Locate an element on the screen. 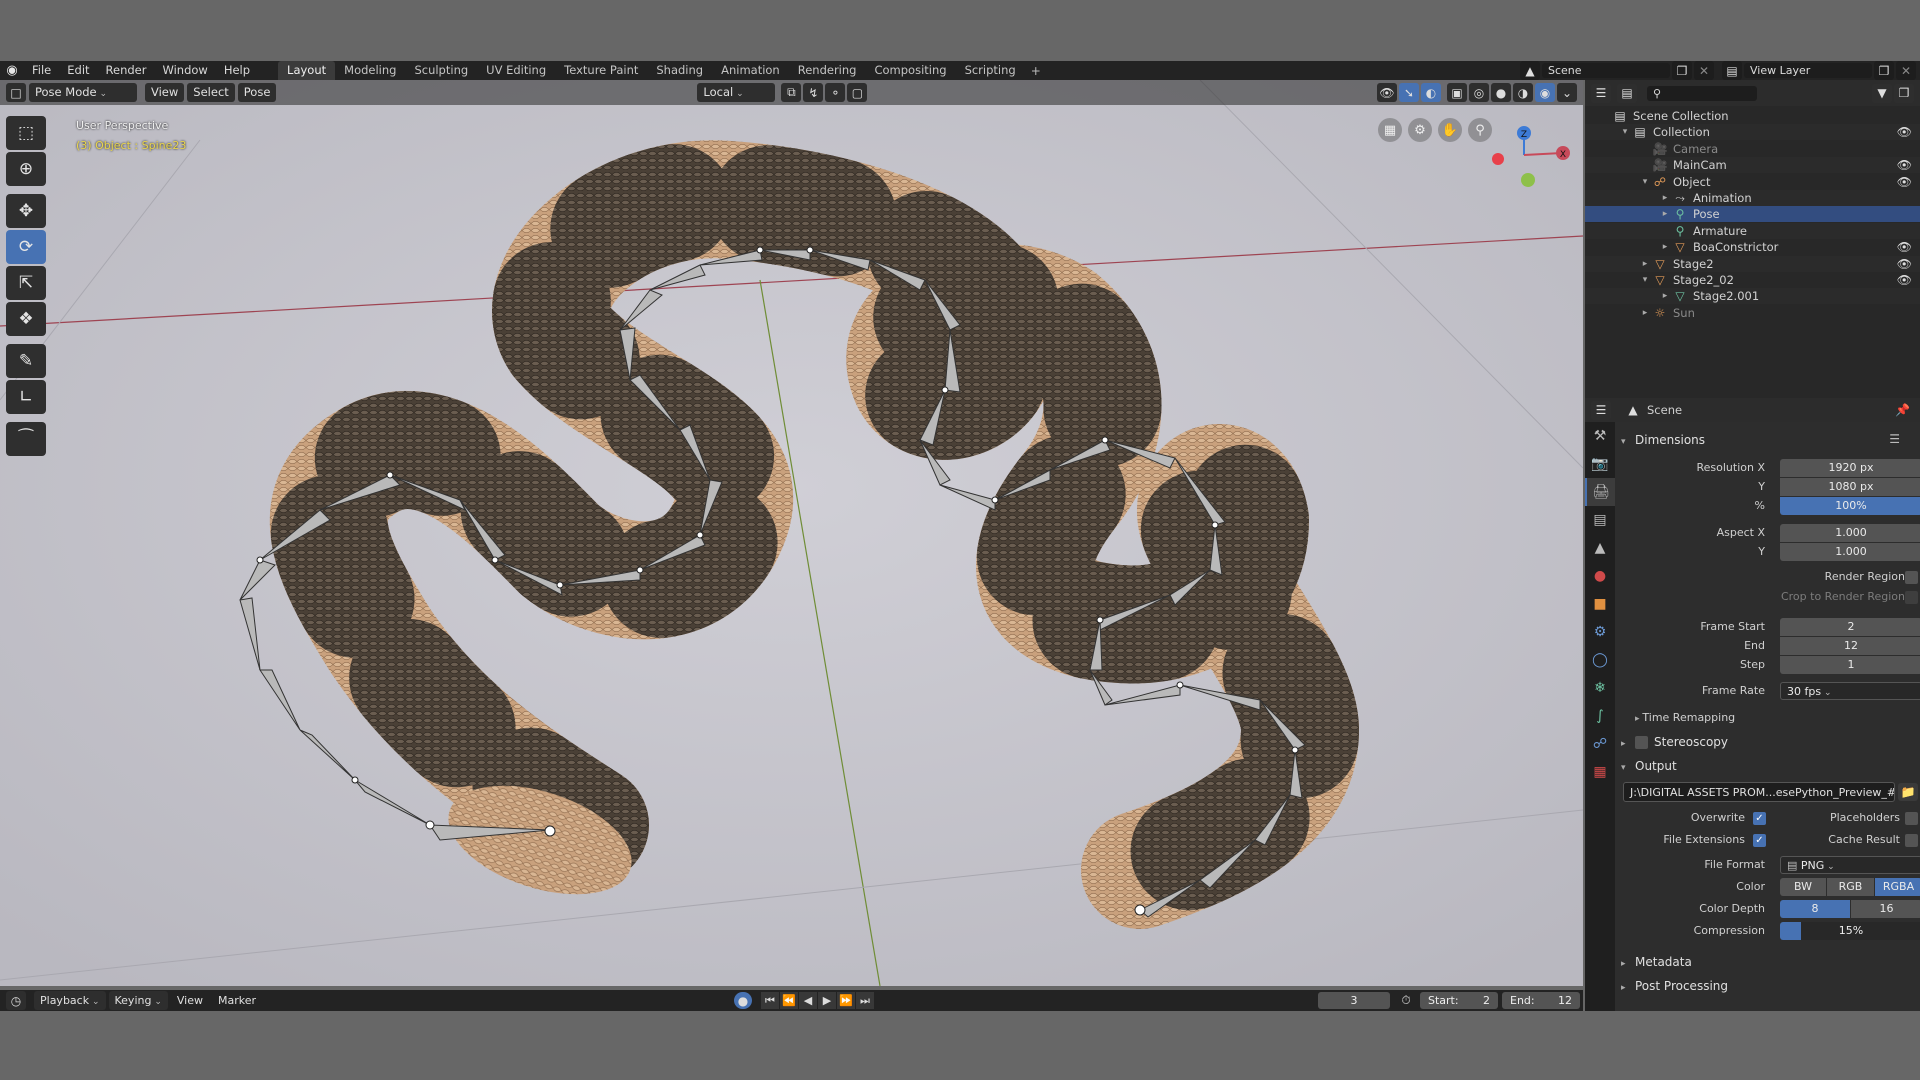 Image resolution: width=1920 pixels, height=1080 pixels. outliner-row-collection: ▾ ▤ Collection 👁 is located at coordinates (1752, 132).